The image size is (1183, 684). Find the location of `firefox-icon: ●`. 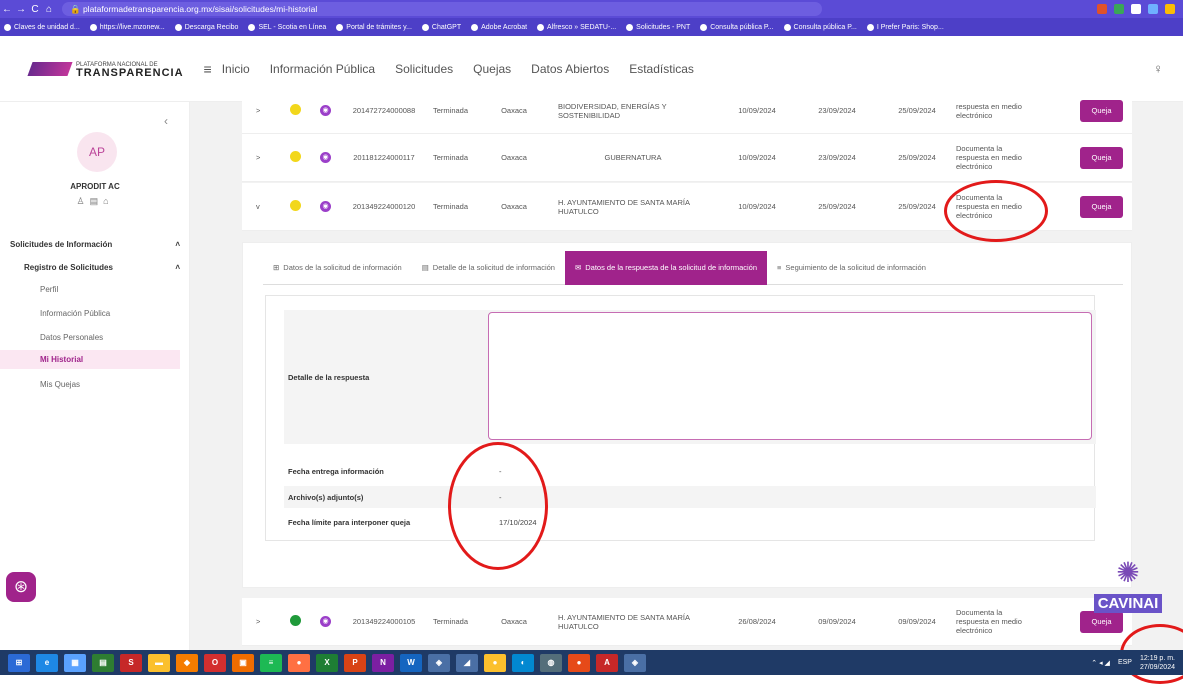

firefox-icon: ● is located at coordinates (299, 662).